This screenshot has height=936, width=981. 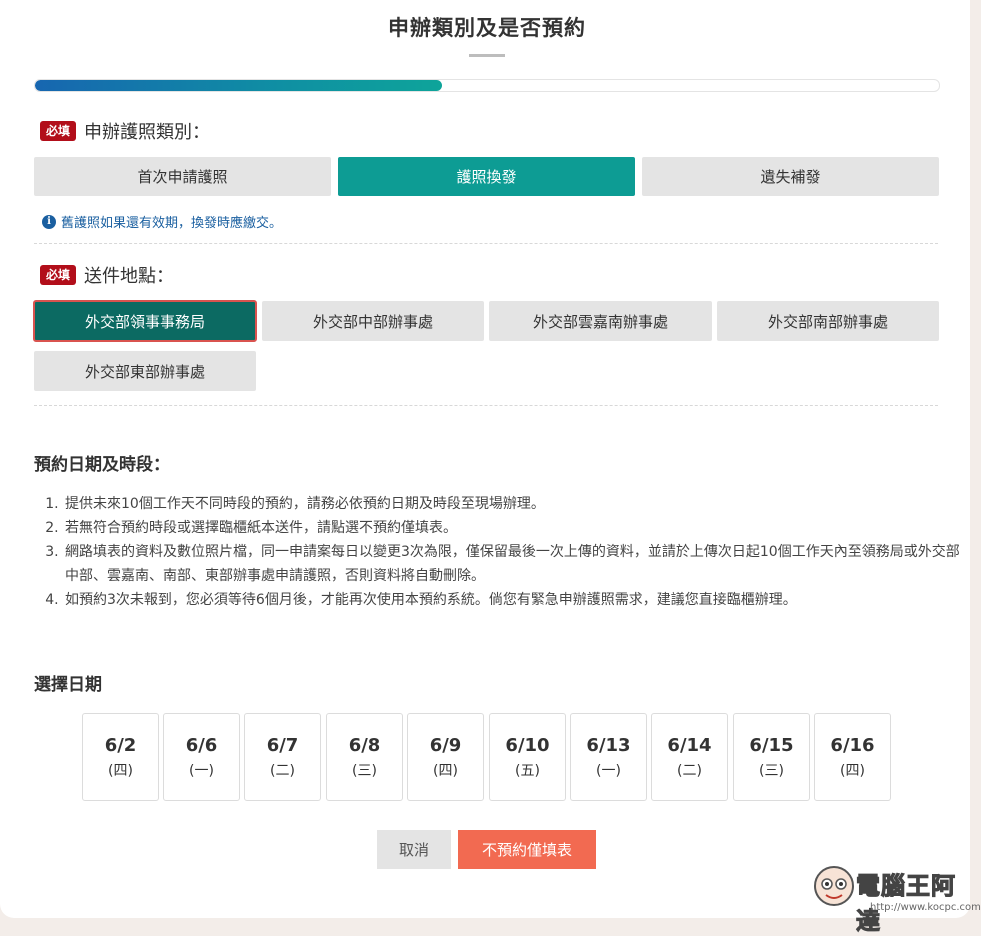 What do you see at coordinates (147, 132) in the screenshot?
I see `passport-type-label-text: 申辦護照類別：` at bounding box center [147, 132].